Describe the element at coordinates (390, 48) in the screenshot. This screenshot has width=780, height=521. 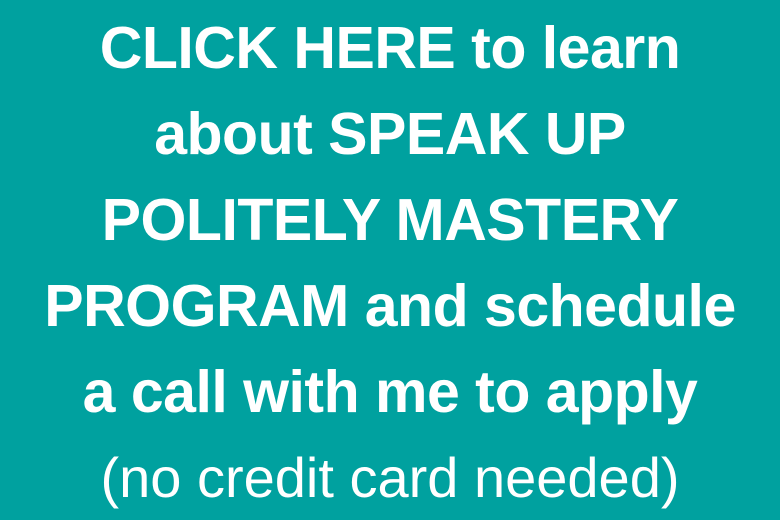
I see `cta-line-1: CLICK HERE to learn` at that location.